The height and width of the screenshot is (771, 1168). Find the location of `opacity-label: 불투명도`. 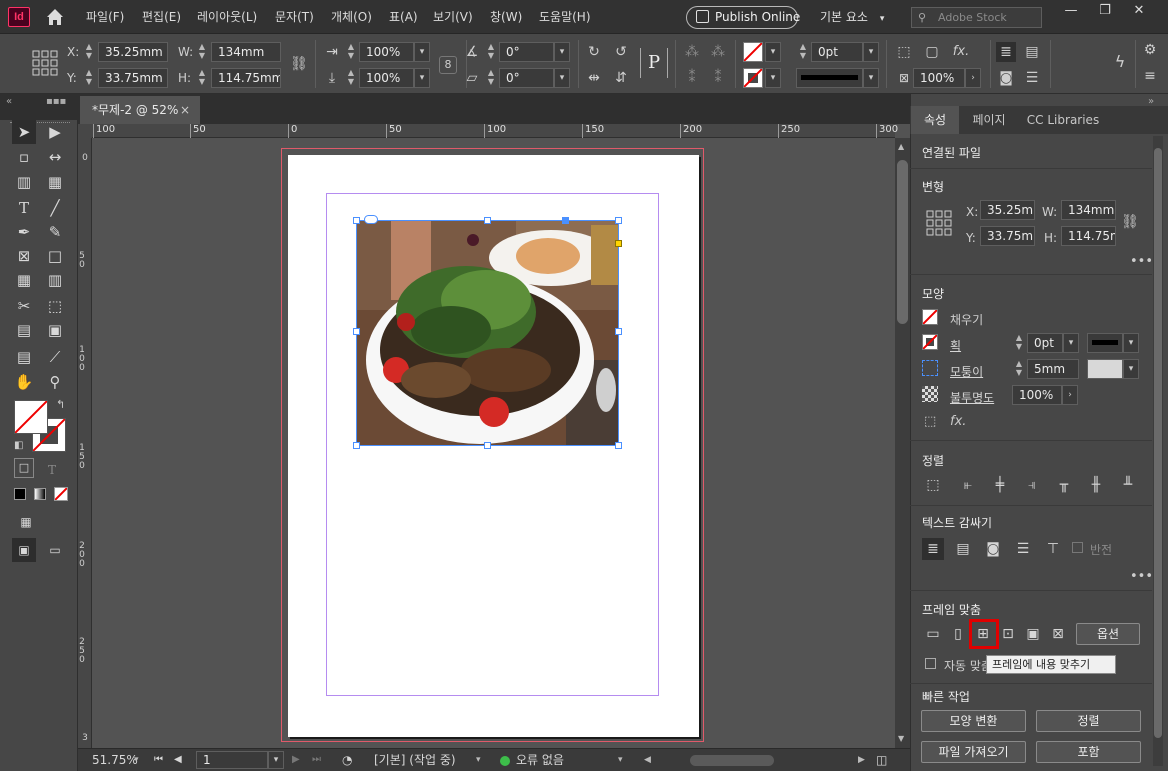

opacity-label: 불투명도 is located at coordinates (972, 397).